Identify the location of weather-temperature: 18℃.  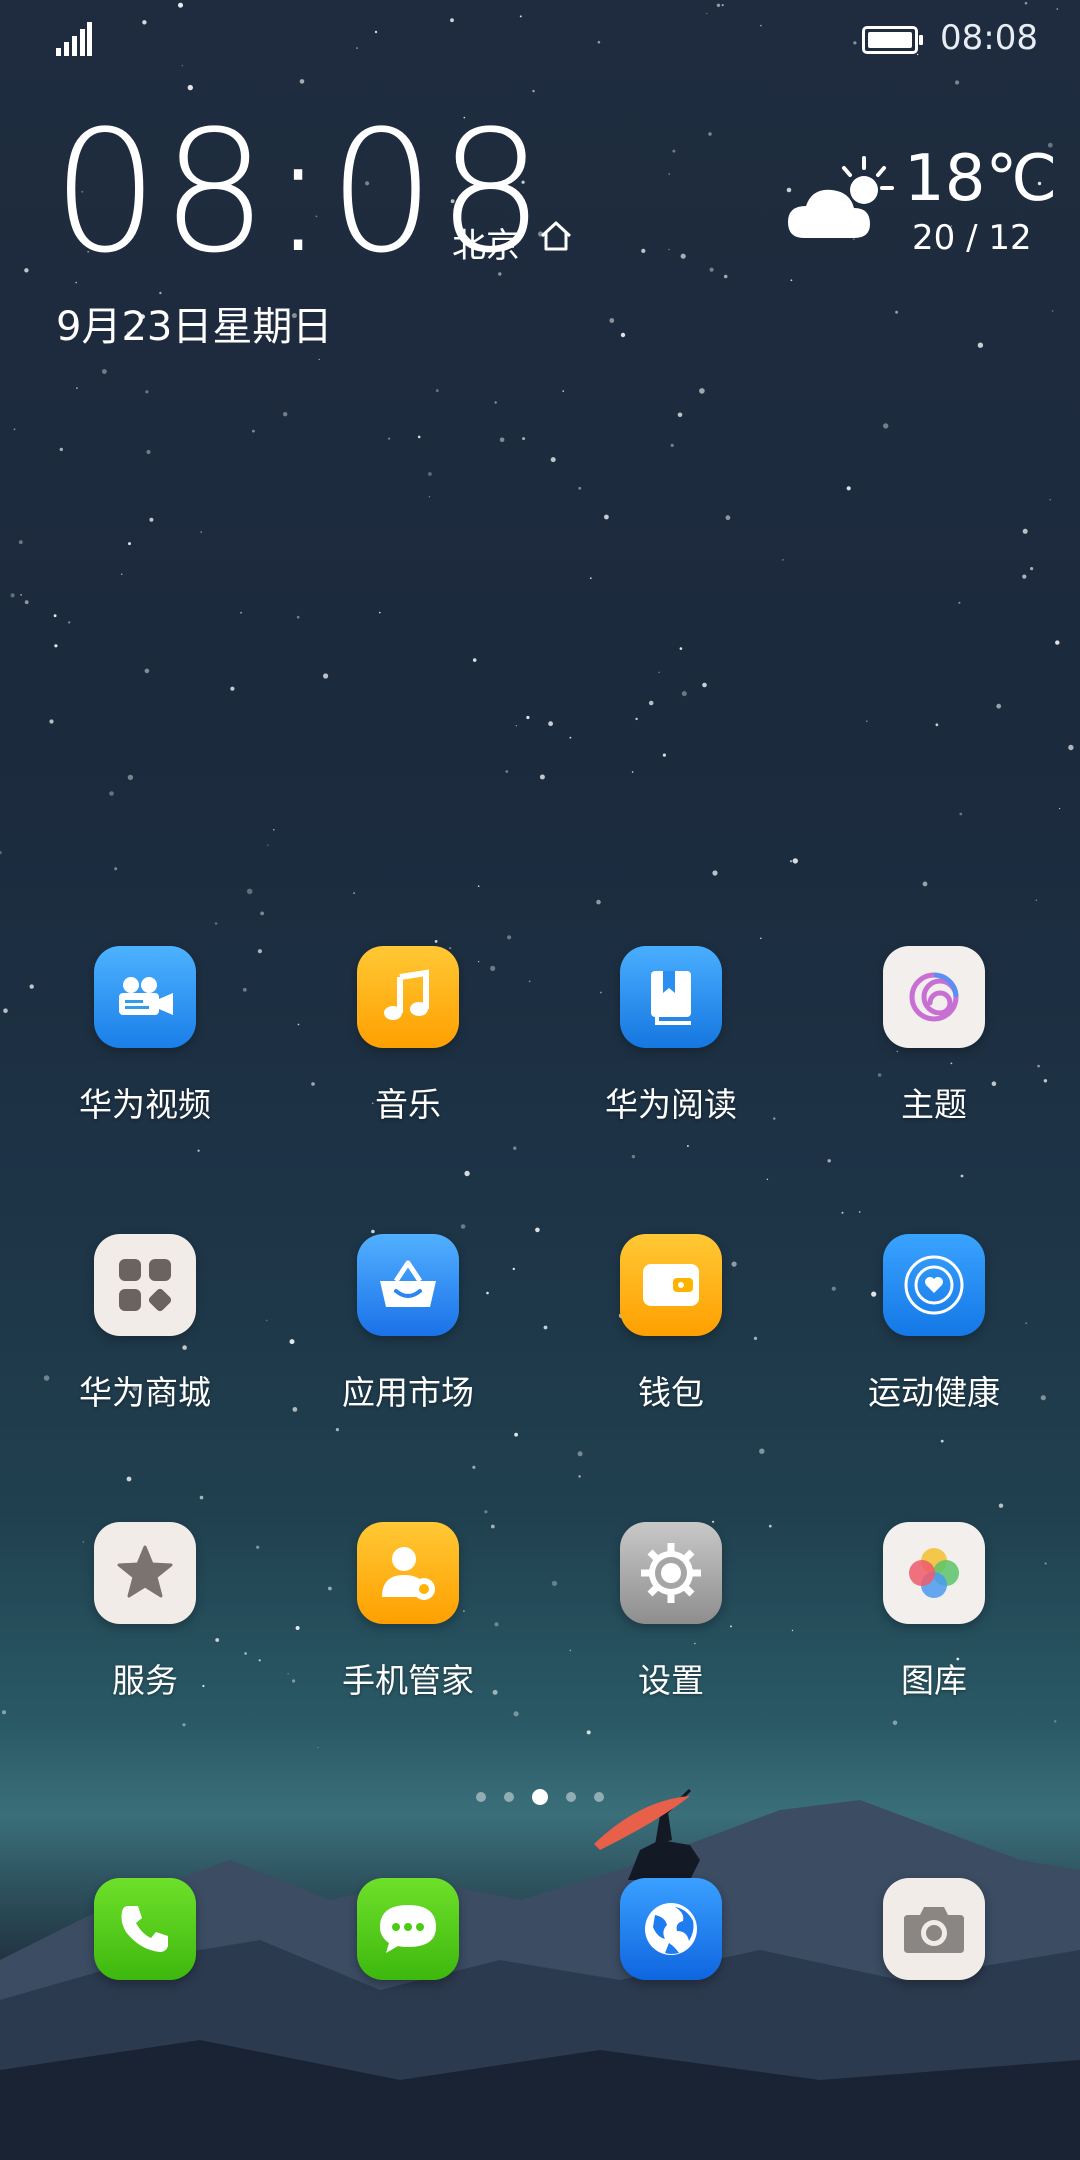
(980, 179).